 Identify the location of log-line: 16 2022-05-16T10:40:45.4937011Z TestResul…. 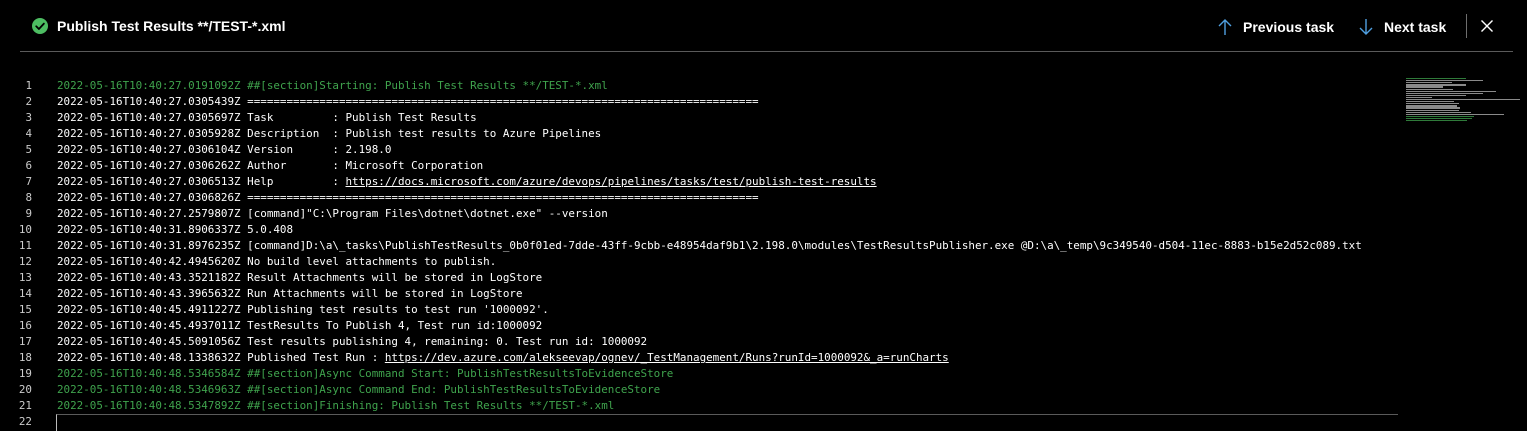
(700, 326).